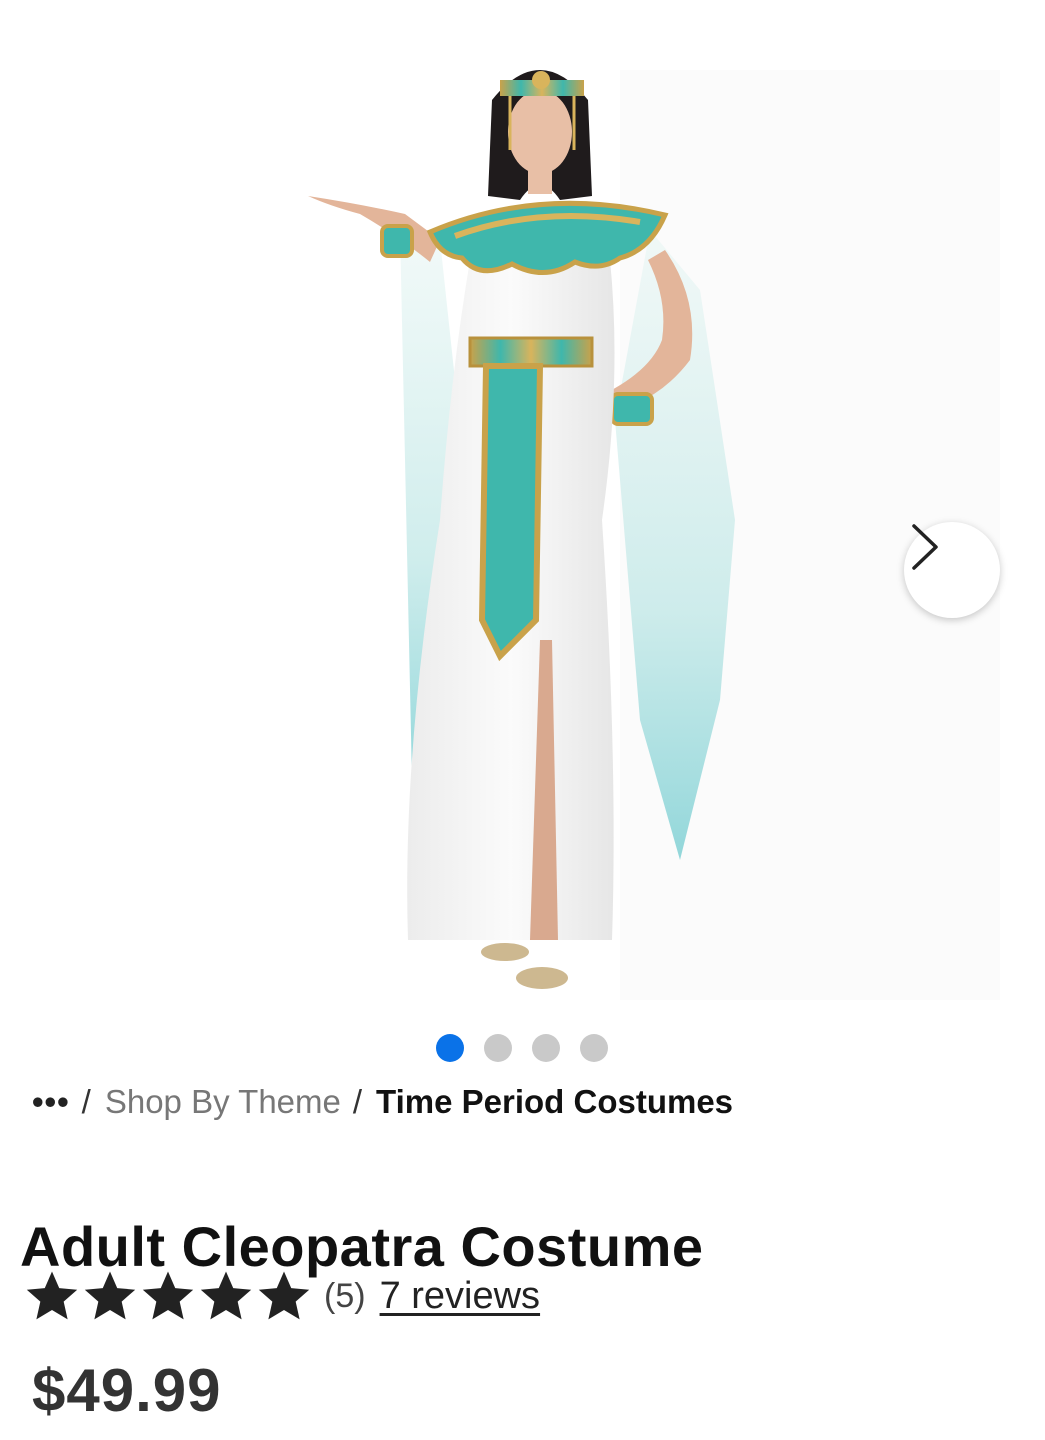 The height and width of the screenshot is (1440, 1045). What do you see at coordinates (345, 1295) in the screenshot?
I see `rating-count: (5)` at bounding box center [345, 1295].